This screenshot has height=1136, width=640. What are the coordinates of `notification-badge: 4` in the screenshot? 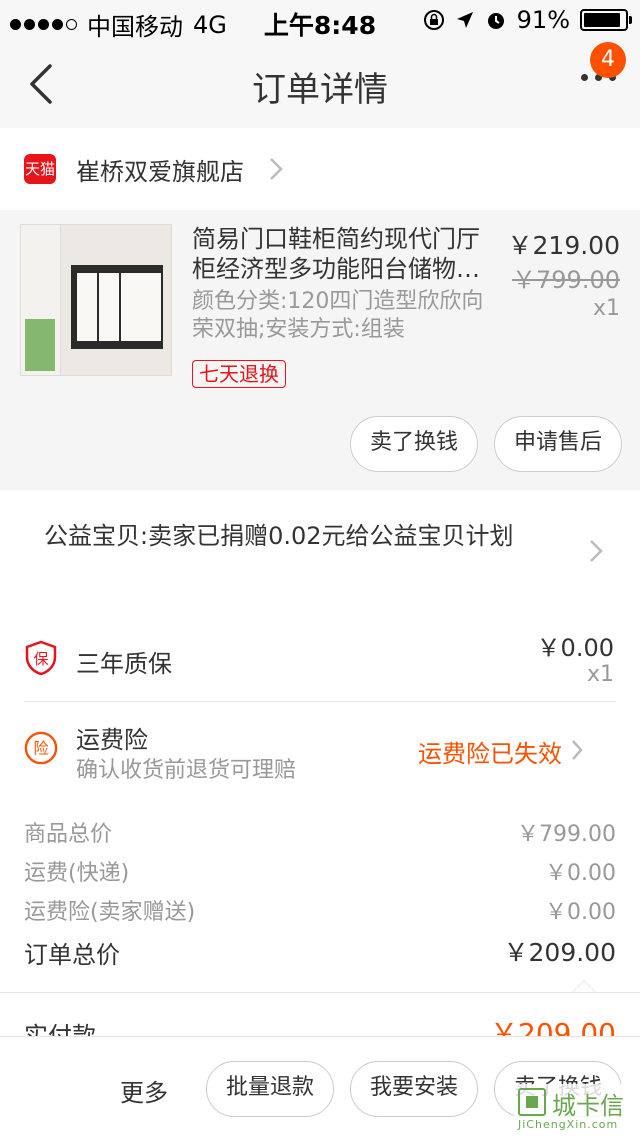 It's located at (608, 60).